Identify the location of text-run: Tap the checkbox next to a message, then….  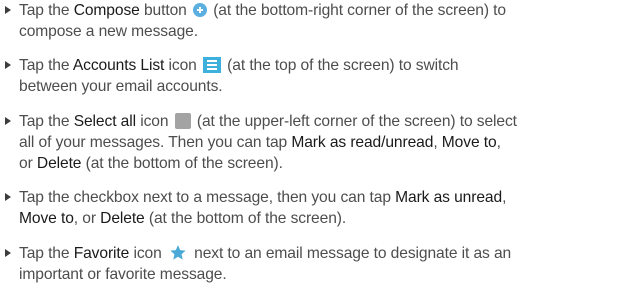
(207, 197).